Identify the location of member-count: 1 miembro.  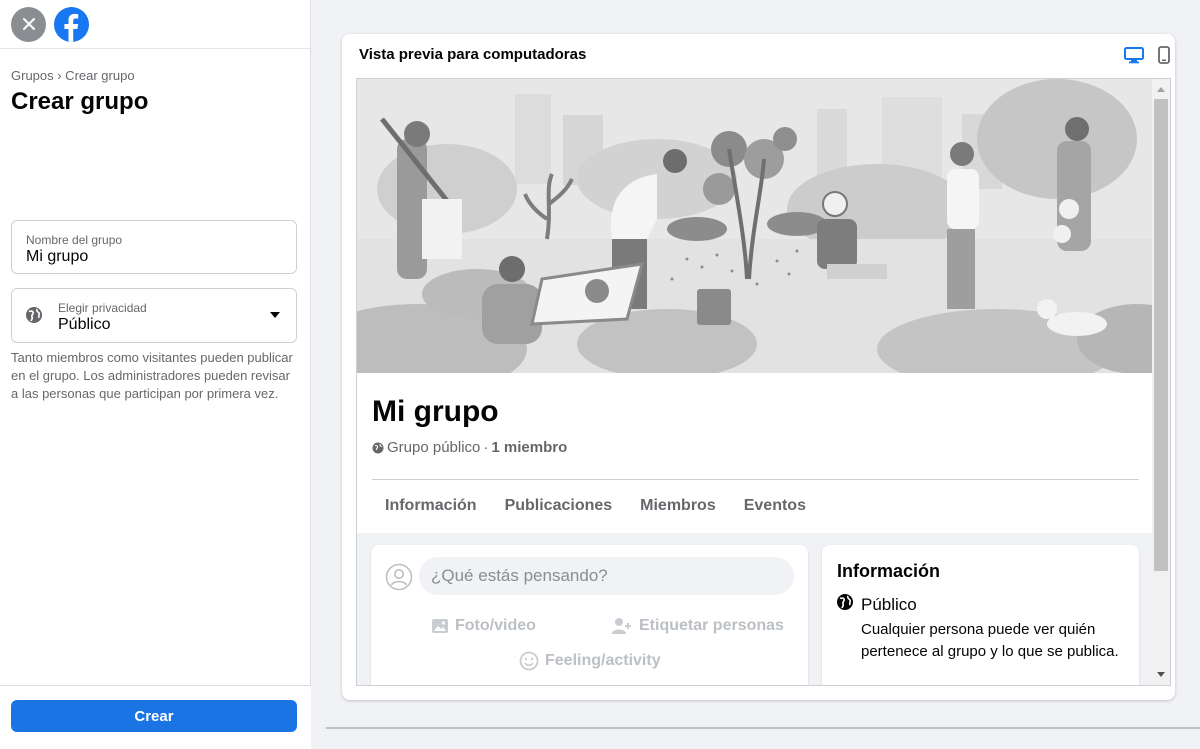
(529, 447).